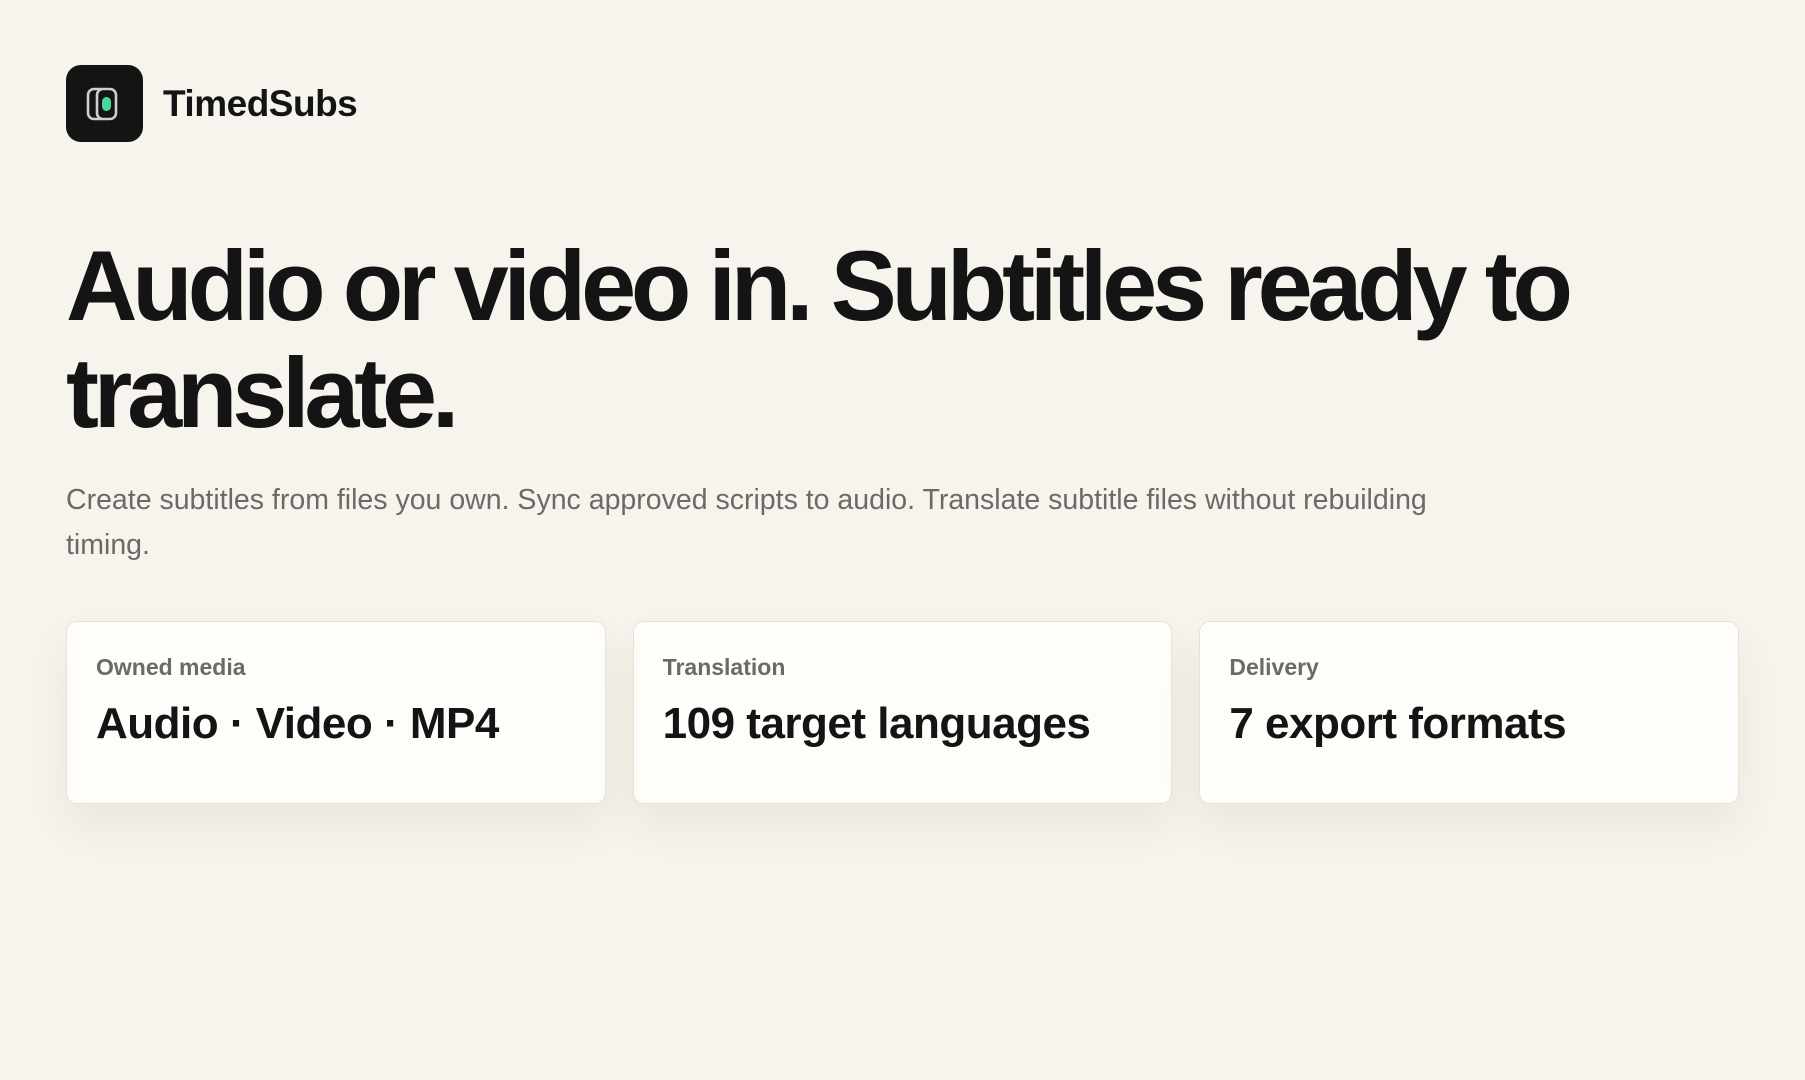 Image resolution: width=1805 pixels, height=1080 pixels. What do you see at coordinates (1274, 667) in the screenshot?
I see `feature-card-label: Delivery` at bounding box center [1274, 667].